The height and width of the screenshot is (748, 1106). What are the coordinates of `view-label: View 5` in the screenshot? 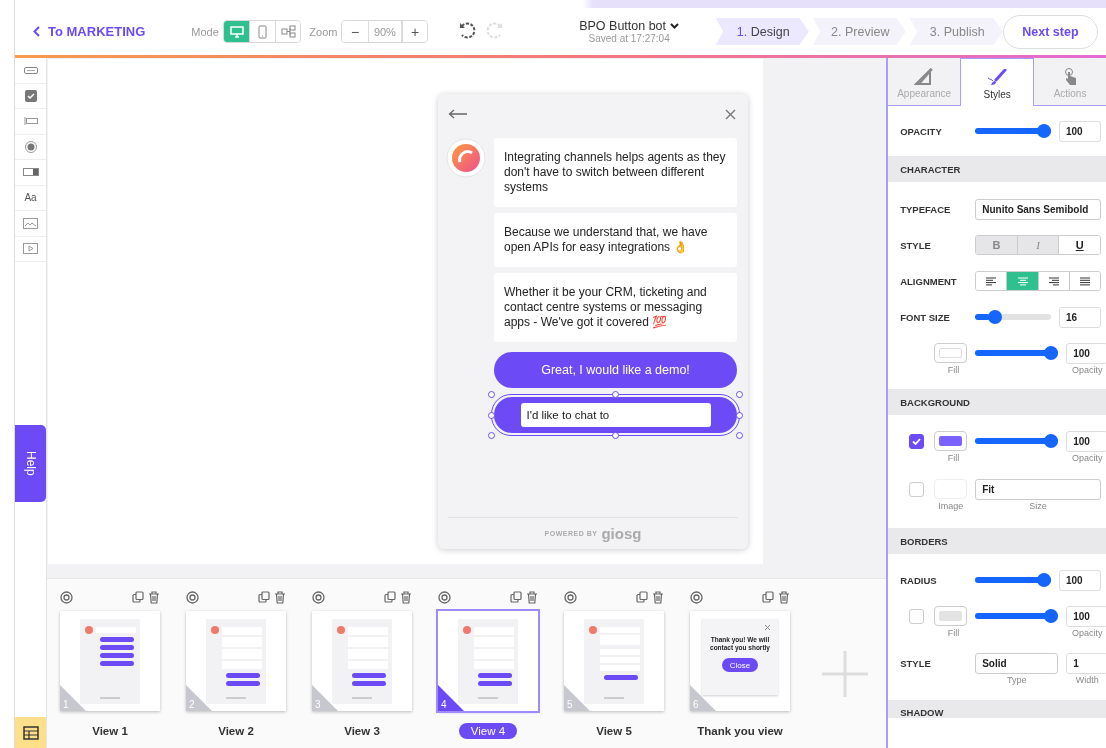 It's located at (614, 731).